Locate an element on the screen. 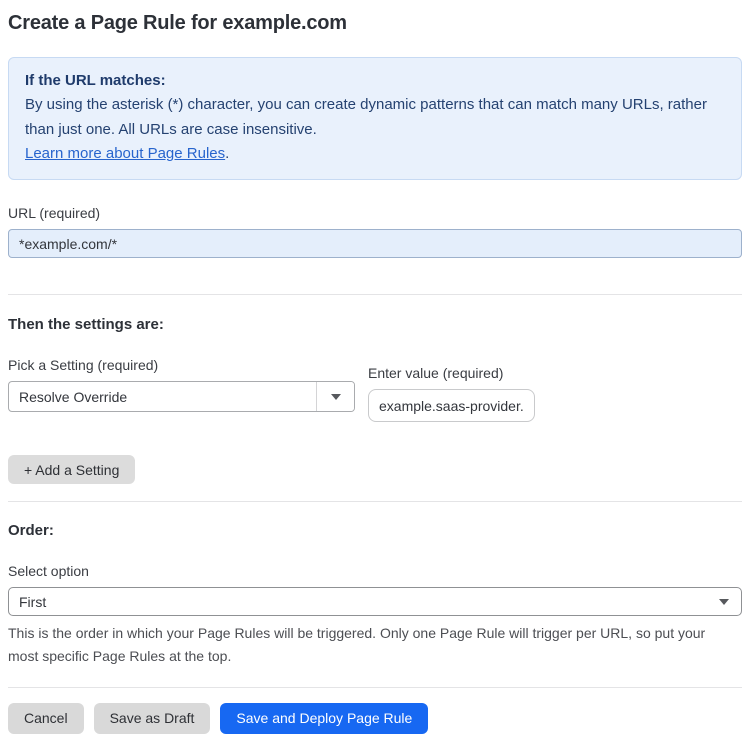 This screenshot has width=750, height=734. learn-more-link: Learn more about Page Rules is located at coordinates (125, 153).